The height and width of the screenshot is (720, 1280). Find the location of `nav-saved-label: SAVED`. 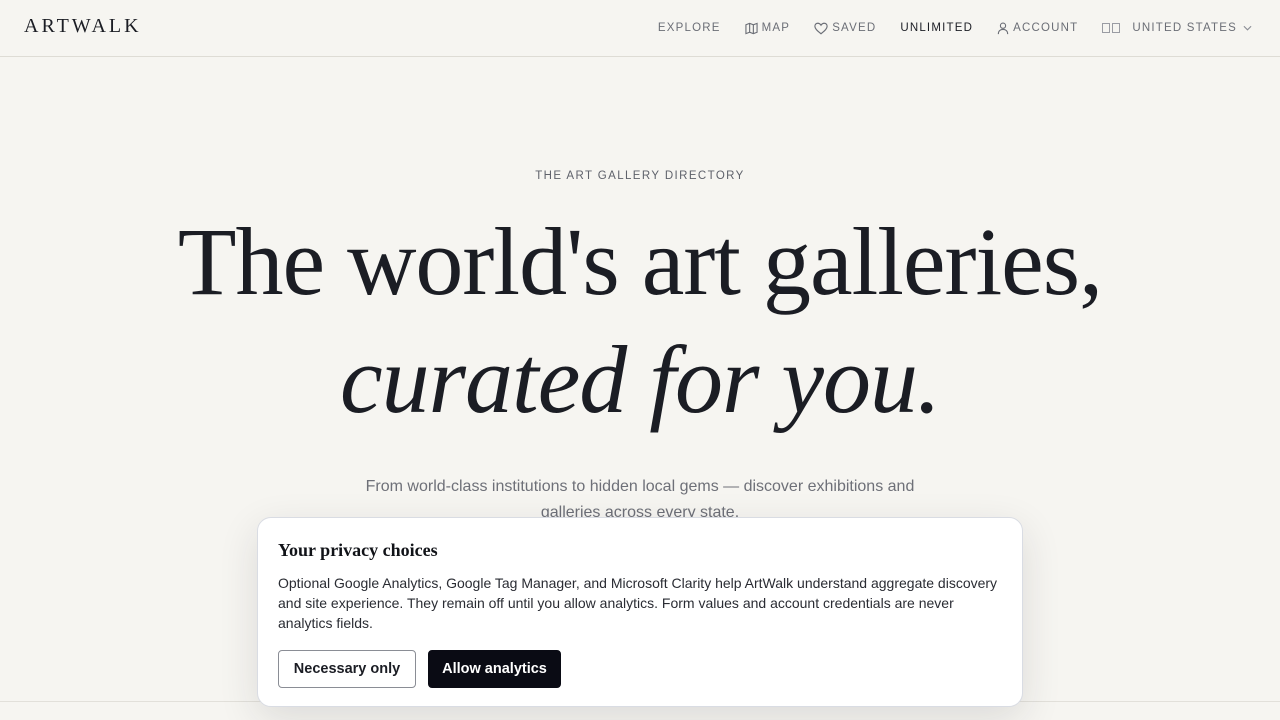

nav-saved-label: SAVED is located at coordinates (854, 28).